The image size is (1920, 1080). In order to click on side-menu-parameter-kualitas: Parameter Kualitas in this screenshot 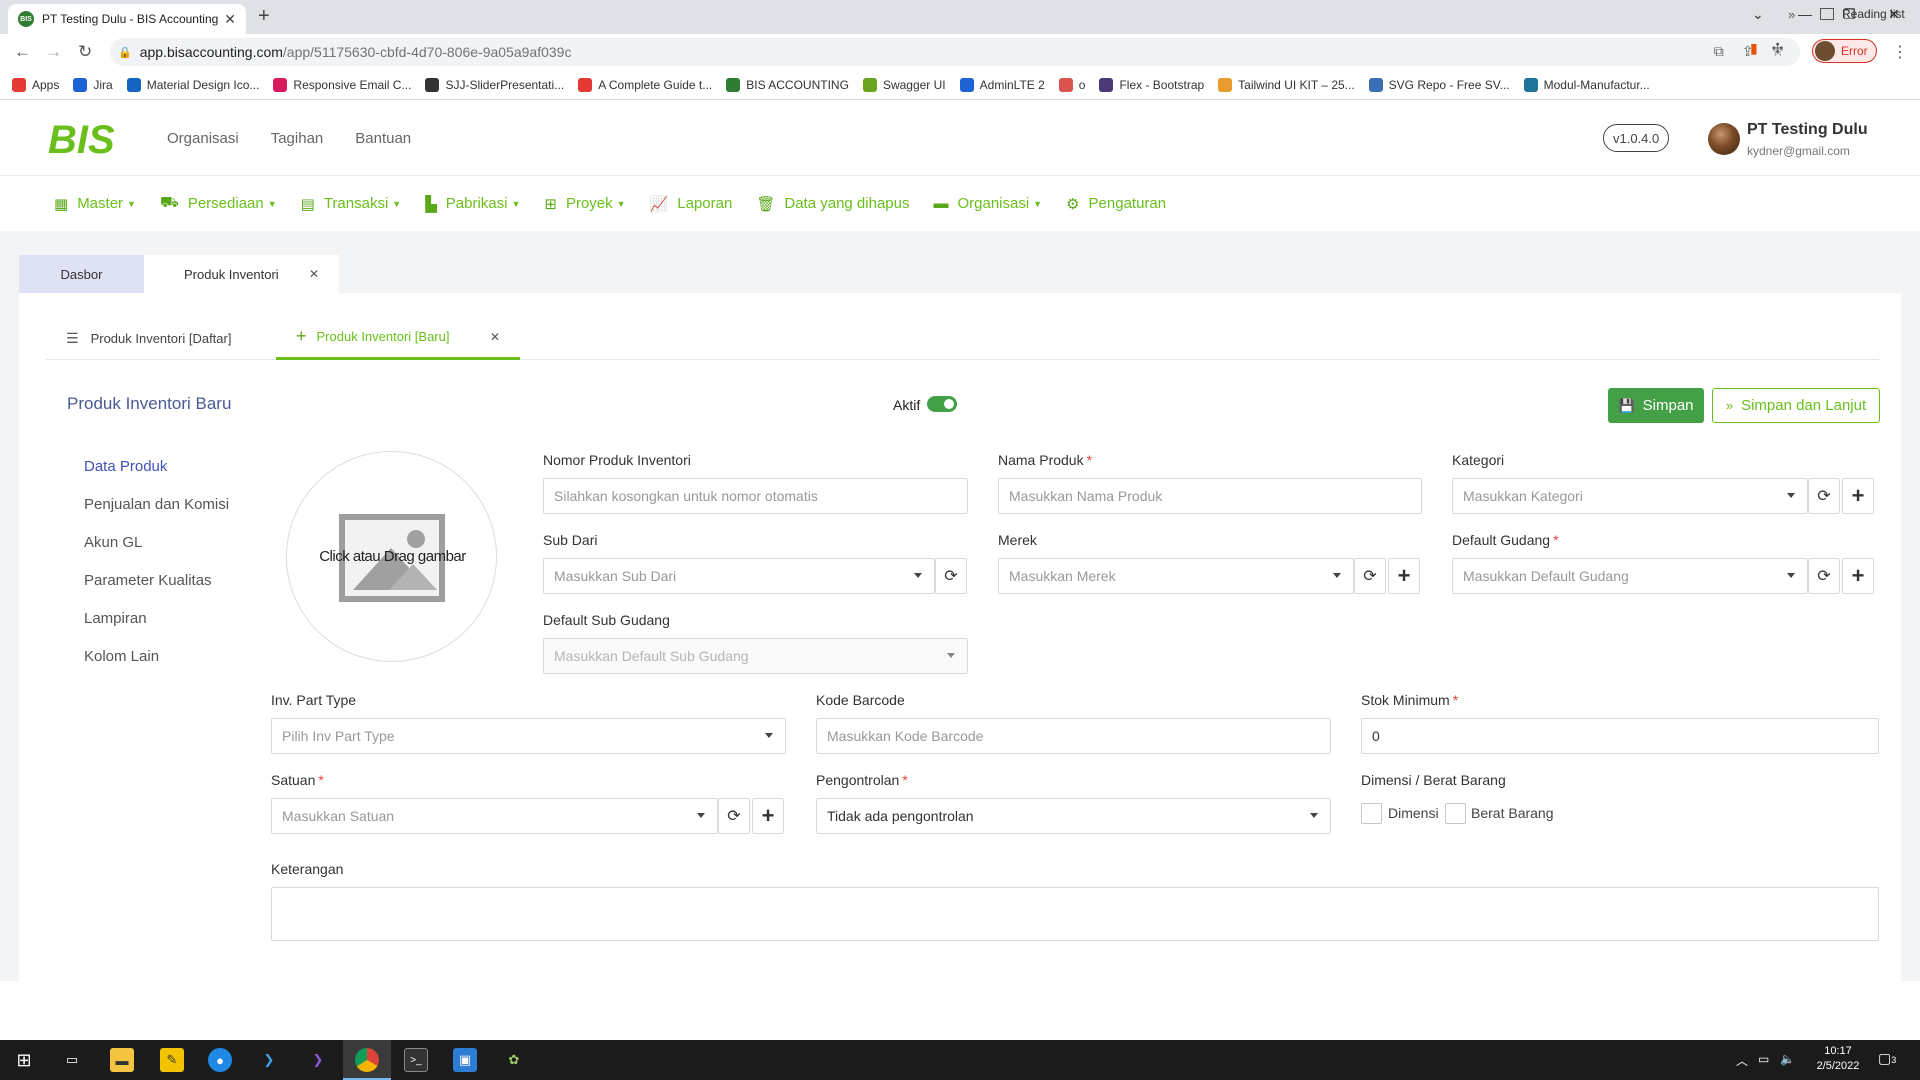, I will do `click(148, 580)`.